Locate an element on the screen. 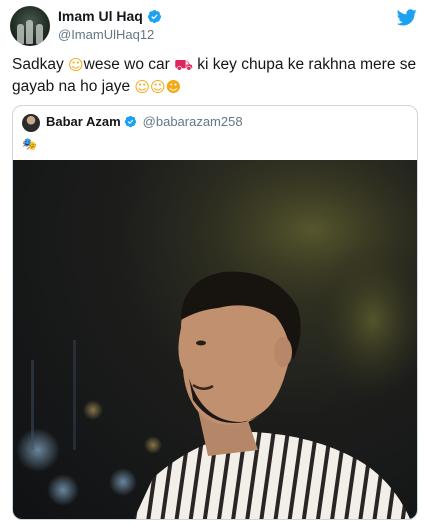  face-with-tears-of-joy-icon: ☻ is located at coordinates (173, 87).